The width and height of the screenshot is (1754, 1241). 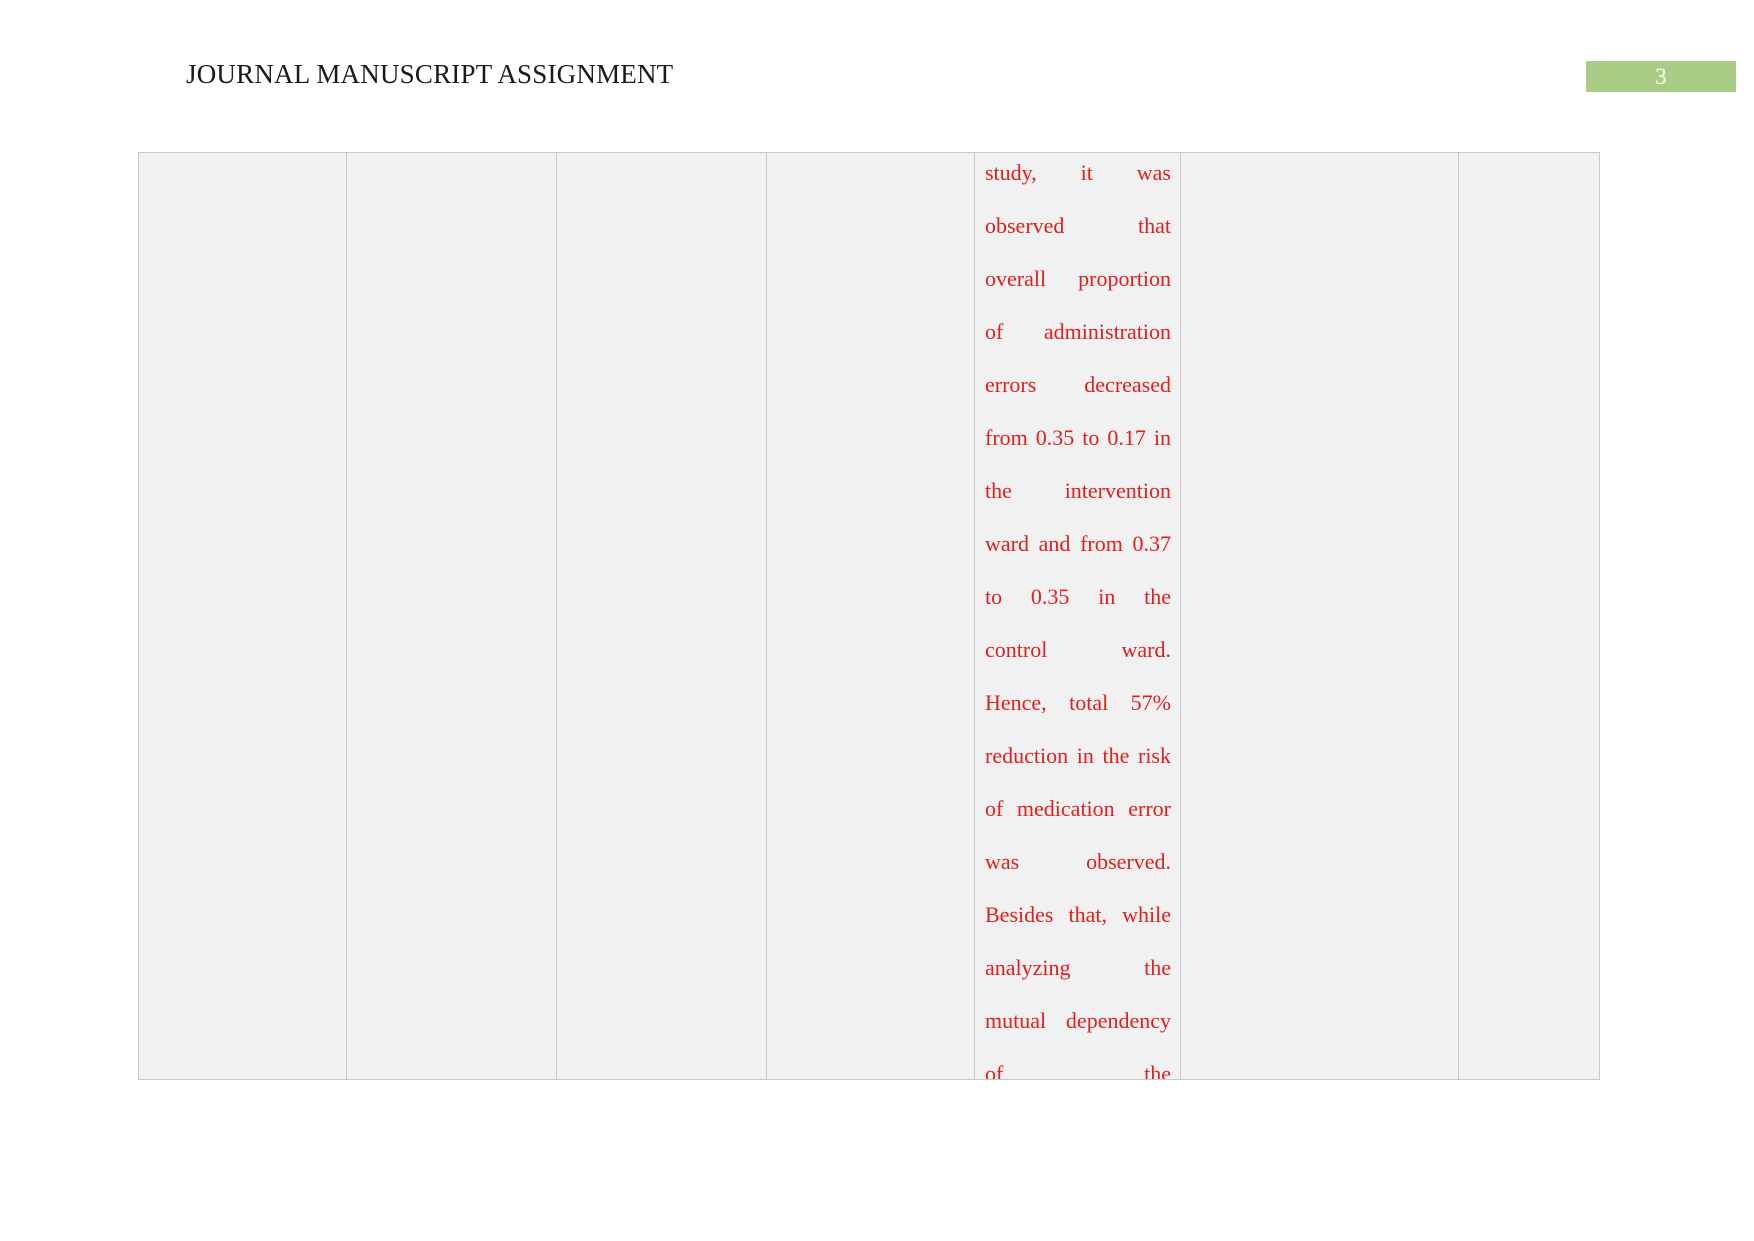 I want to click on narrative-line: was observed., so click(x=1078, y=861).